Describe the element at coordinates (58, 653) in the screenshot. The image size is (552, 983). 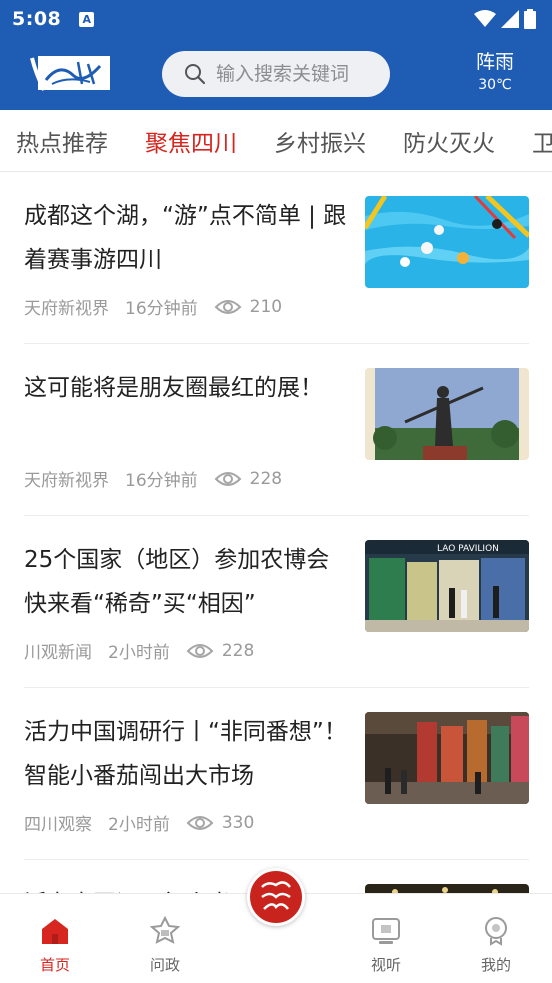
I see `article-source: 川观新闻` at that location.